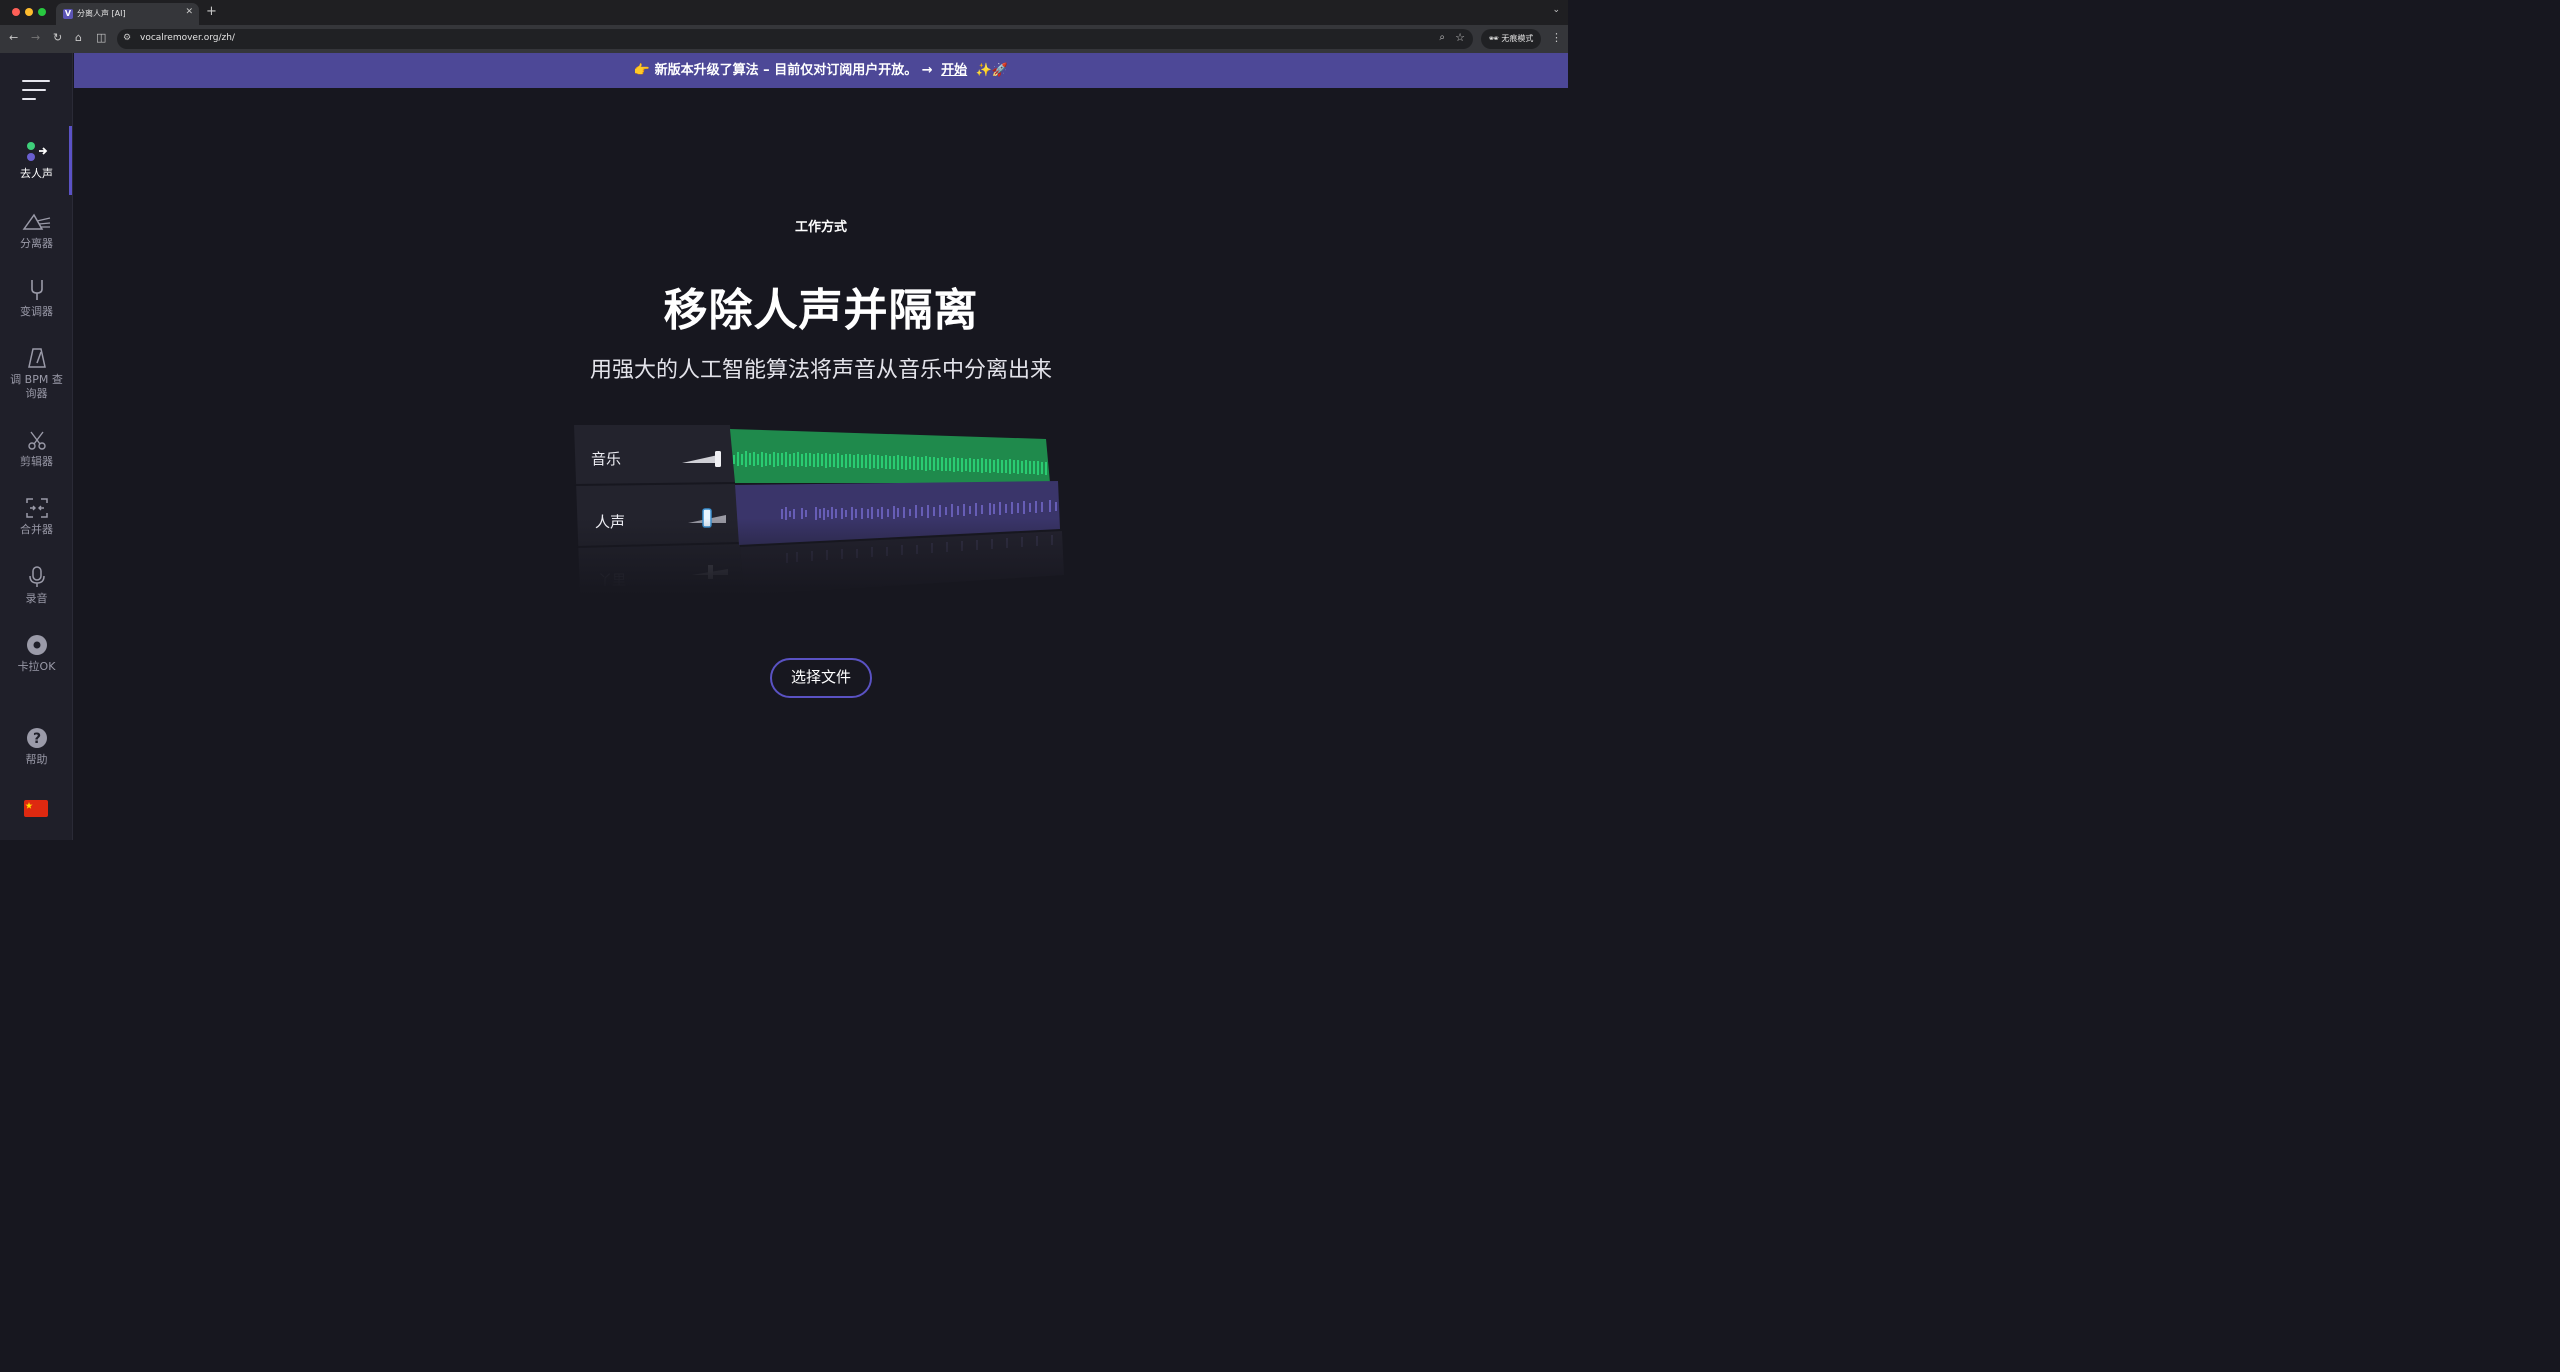  I want to click on banner-text: 新版本升级了算法 – 目前仅对订阅用户开放。 →, so click(793, 70).